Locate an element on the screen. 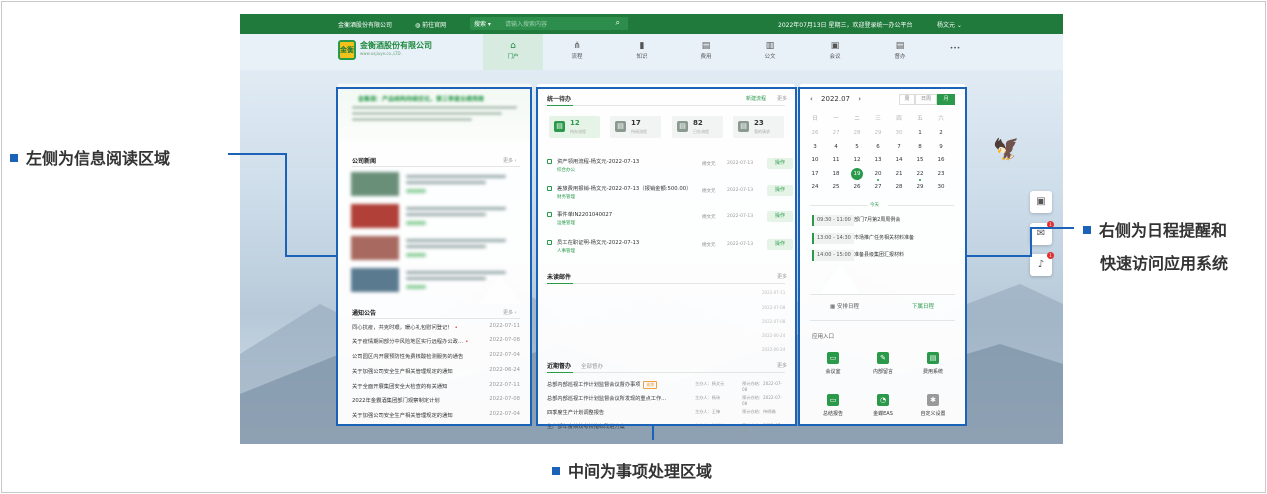 The height and width of the screenshot is (494, 1267). book-icon: ▮ is located at coordinates (642, 46).